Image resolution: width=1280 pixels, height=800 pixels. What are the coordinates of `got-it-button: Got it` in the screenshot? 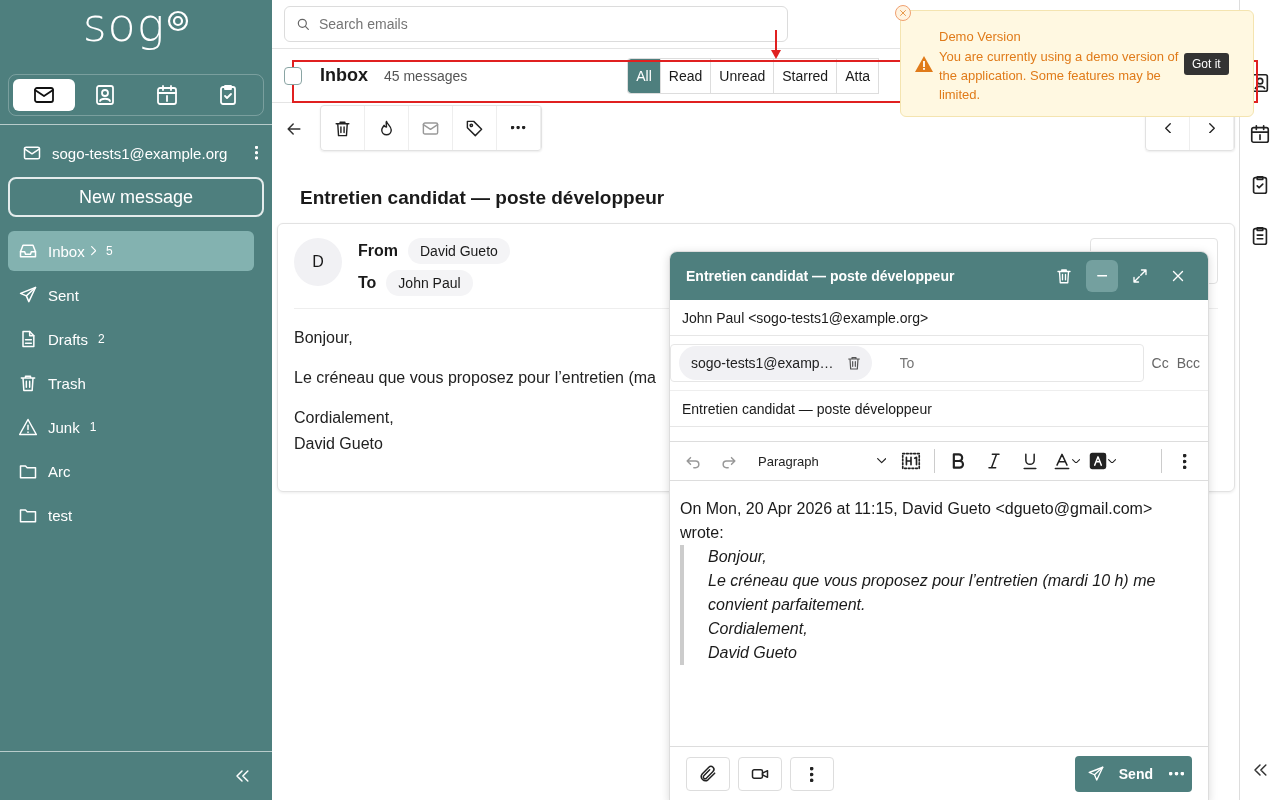 It's located at (1206, 64).